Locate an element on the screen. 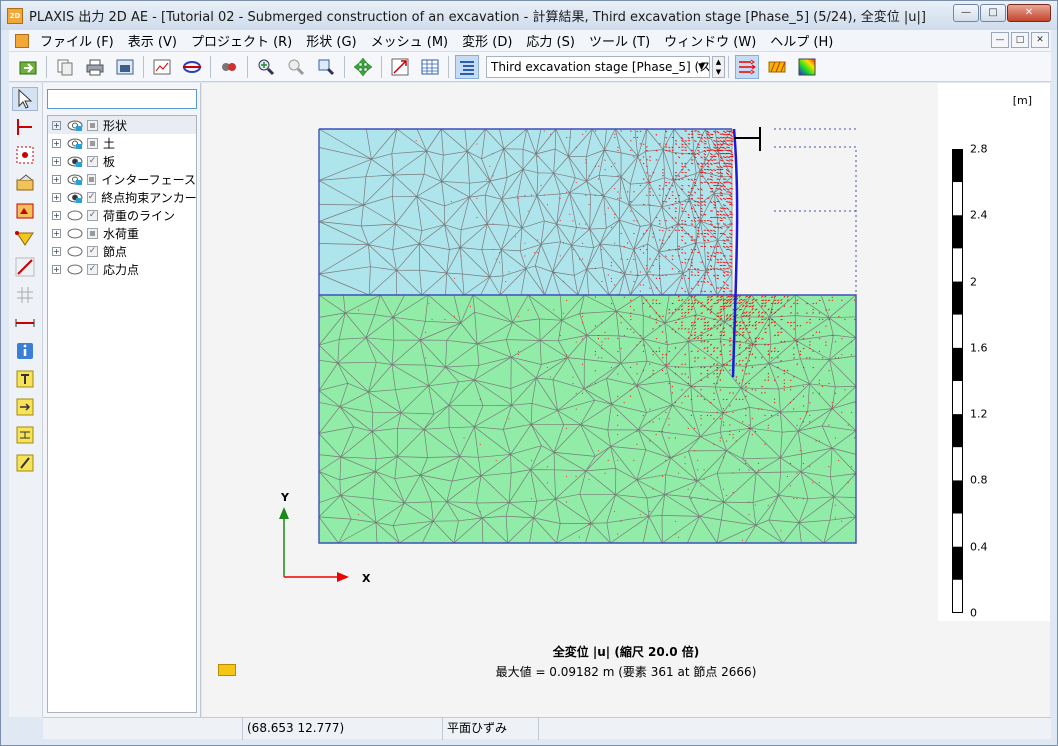 Image resolution: width=1058 pixels, height=746 pixels. tree-item-label: 荷重のライン is located at coordinates (139, 215).